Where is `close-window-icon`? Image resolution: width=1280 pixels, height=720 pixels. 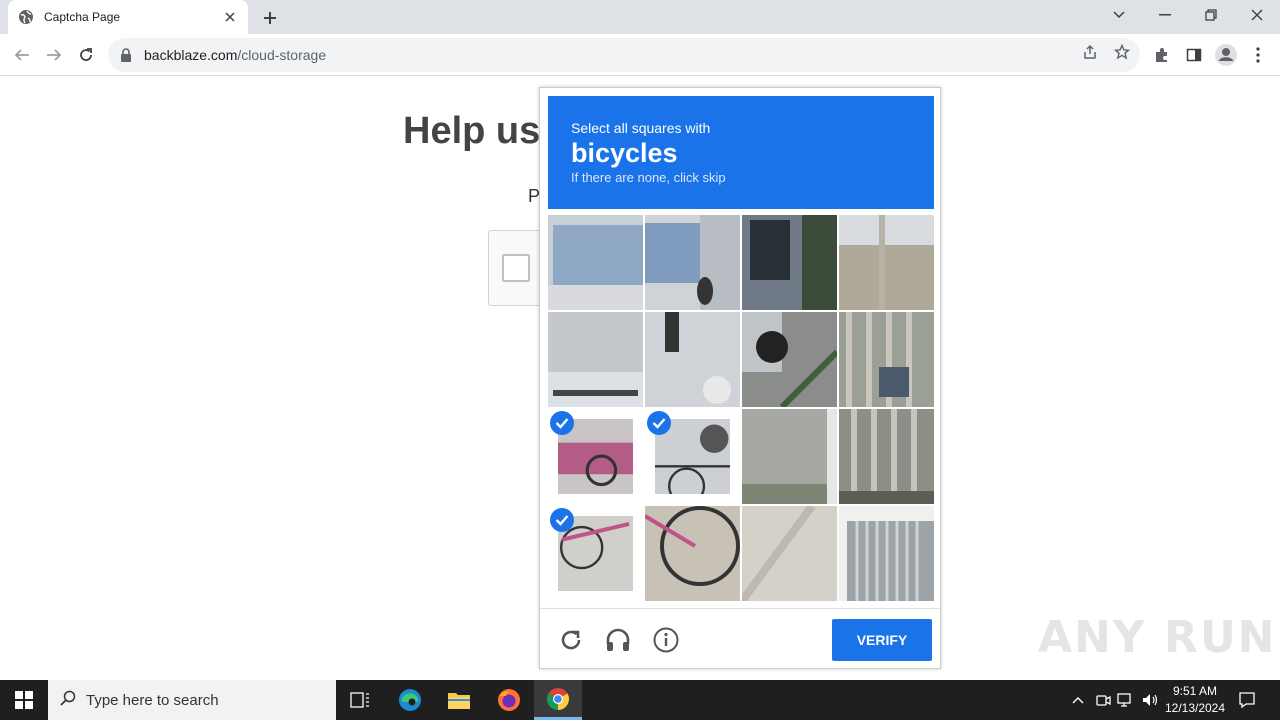 close-window-icon is located at coordinates (1257, 15).